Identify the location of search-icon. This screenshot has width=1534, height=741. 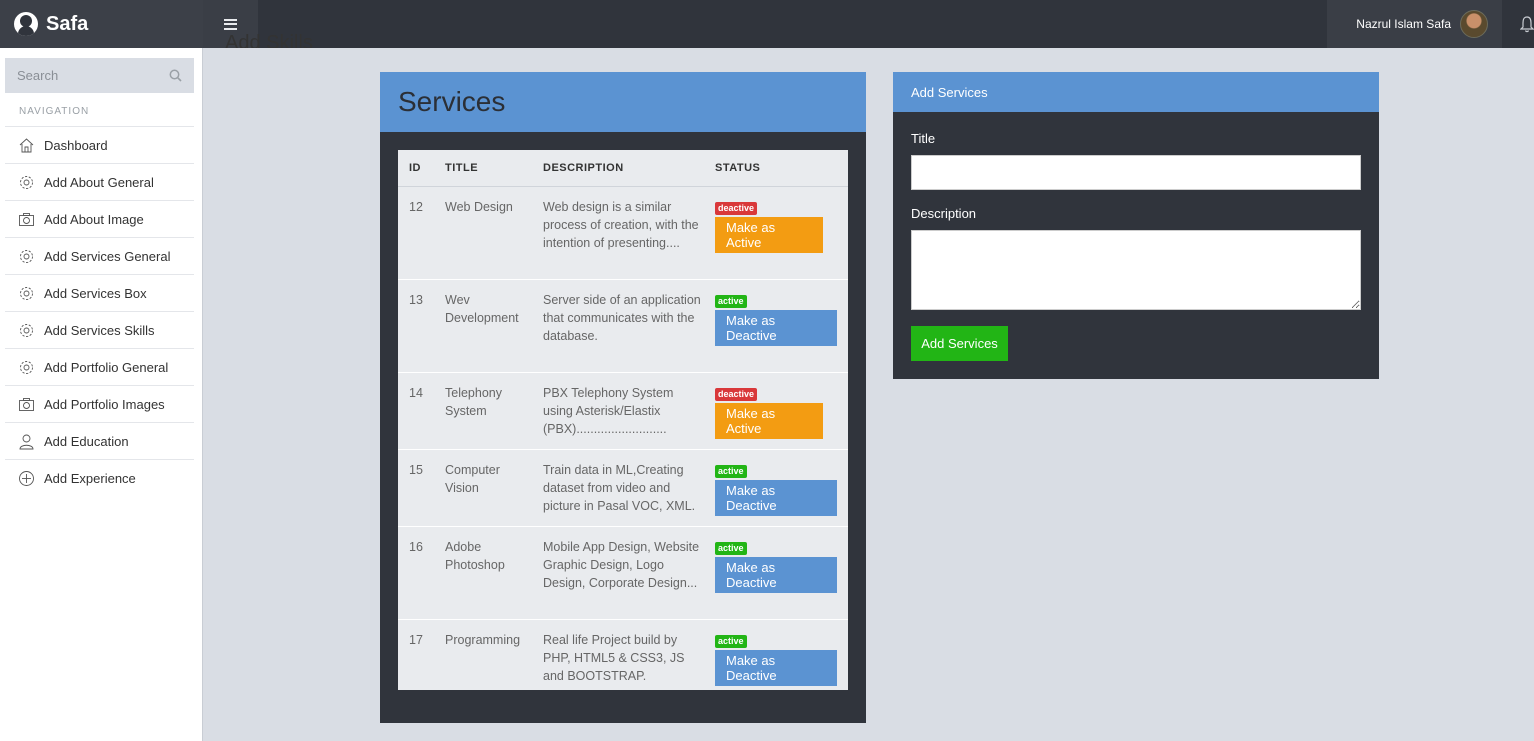
(175, 75).